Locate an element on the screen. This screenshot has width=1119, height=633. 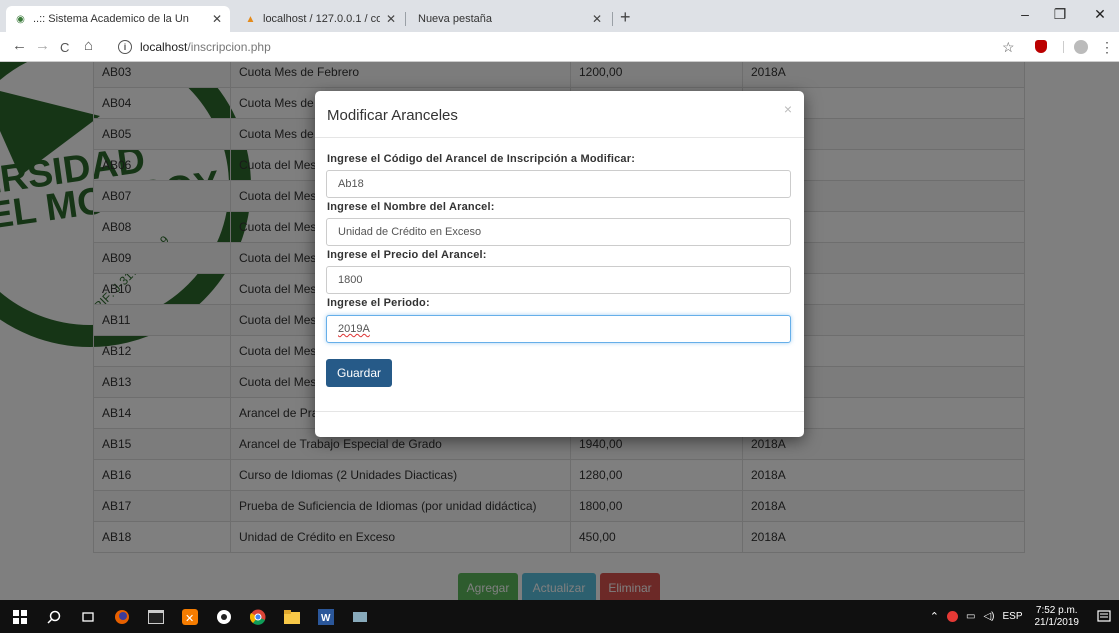
svg-text: W is located at coordinates (326, 618).